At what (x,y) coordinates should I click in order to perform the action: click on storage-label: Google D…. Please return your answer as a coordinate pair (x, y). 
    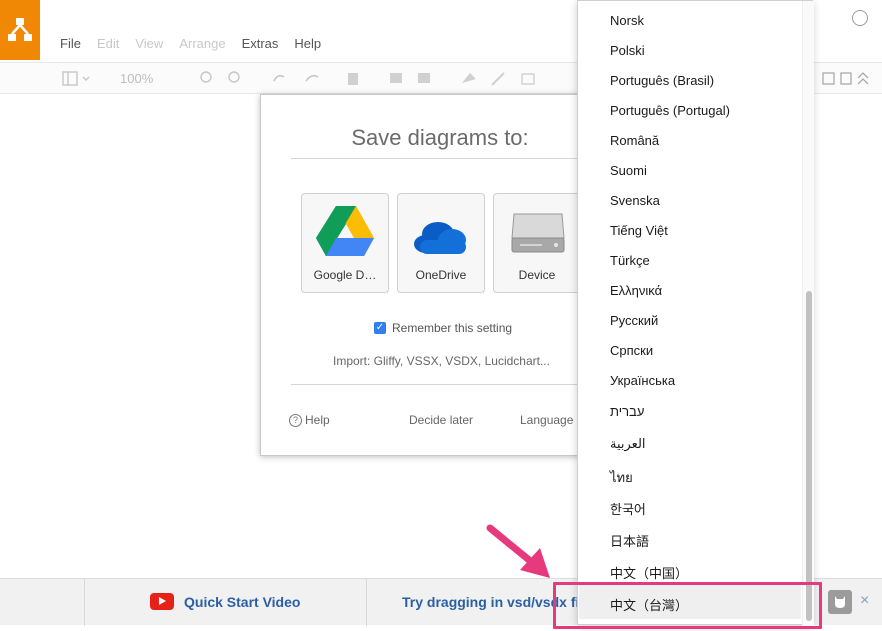
    Looking at the image, I should click on (345, 275).